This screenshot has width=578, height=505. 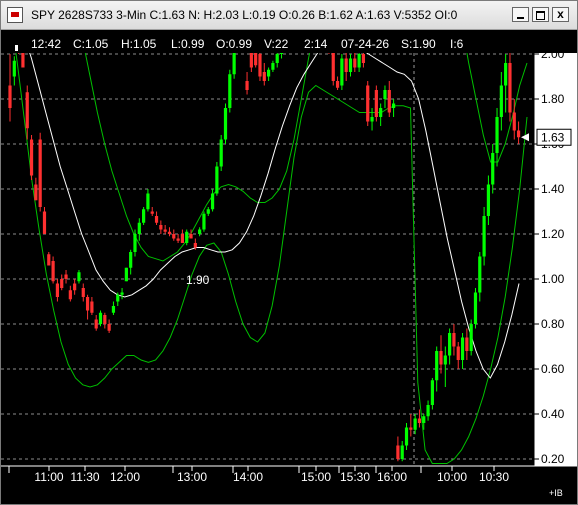 What do you see at coordinates (355, 477) in the screenshot?
I see `x-tick-label: 15:30` at bounding box center [355, 477].